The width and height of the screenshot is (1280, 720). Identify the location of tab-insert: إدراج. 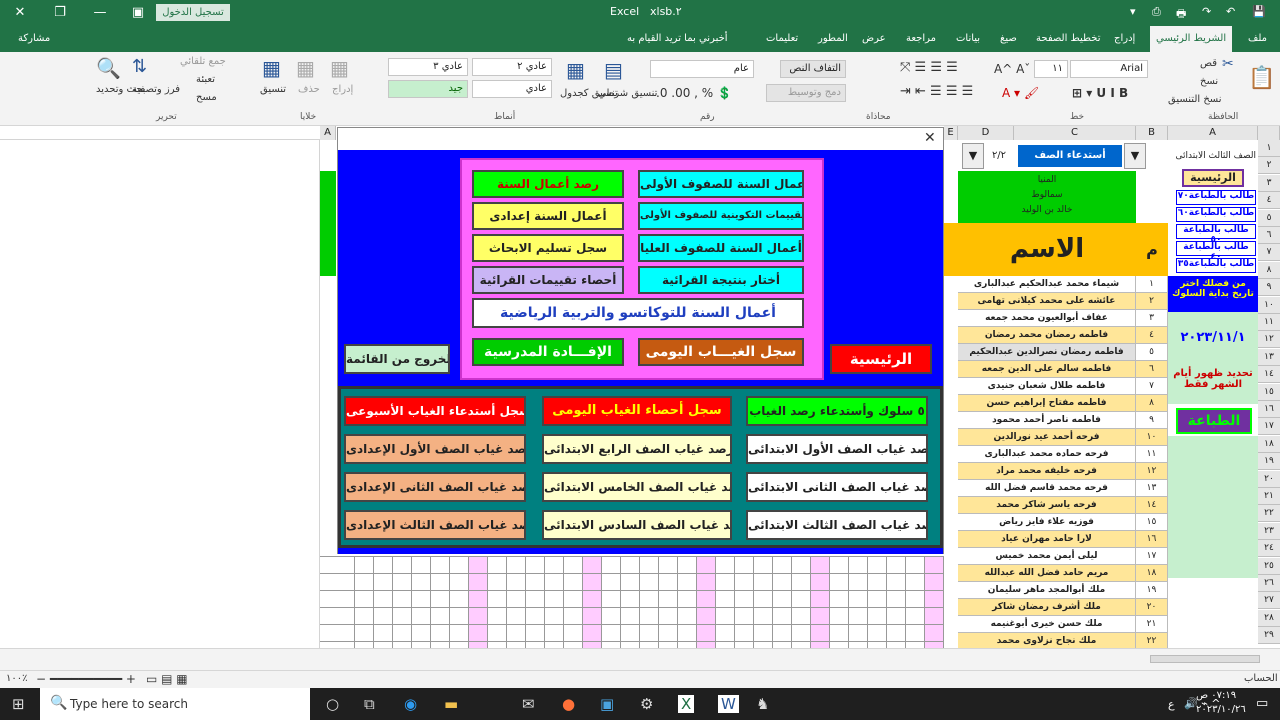
(1124, 39).